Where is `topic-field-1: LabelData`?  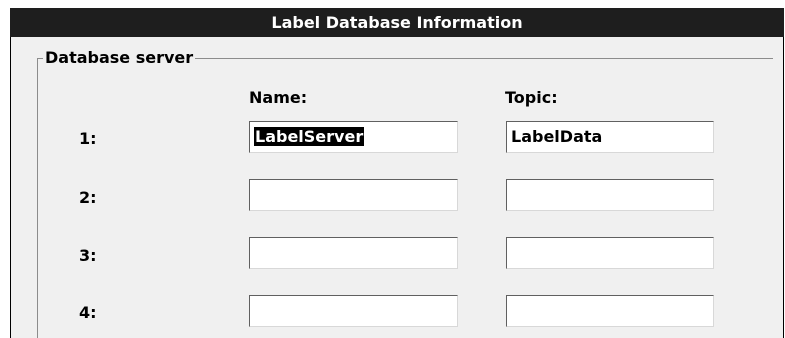 topic-field-1: LabelData is located at coordinates (610, 137).